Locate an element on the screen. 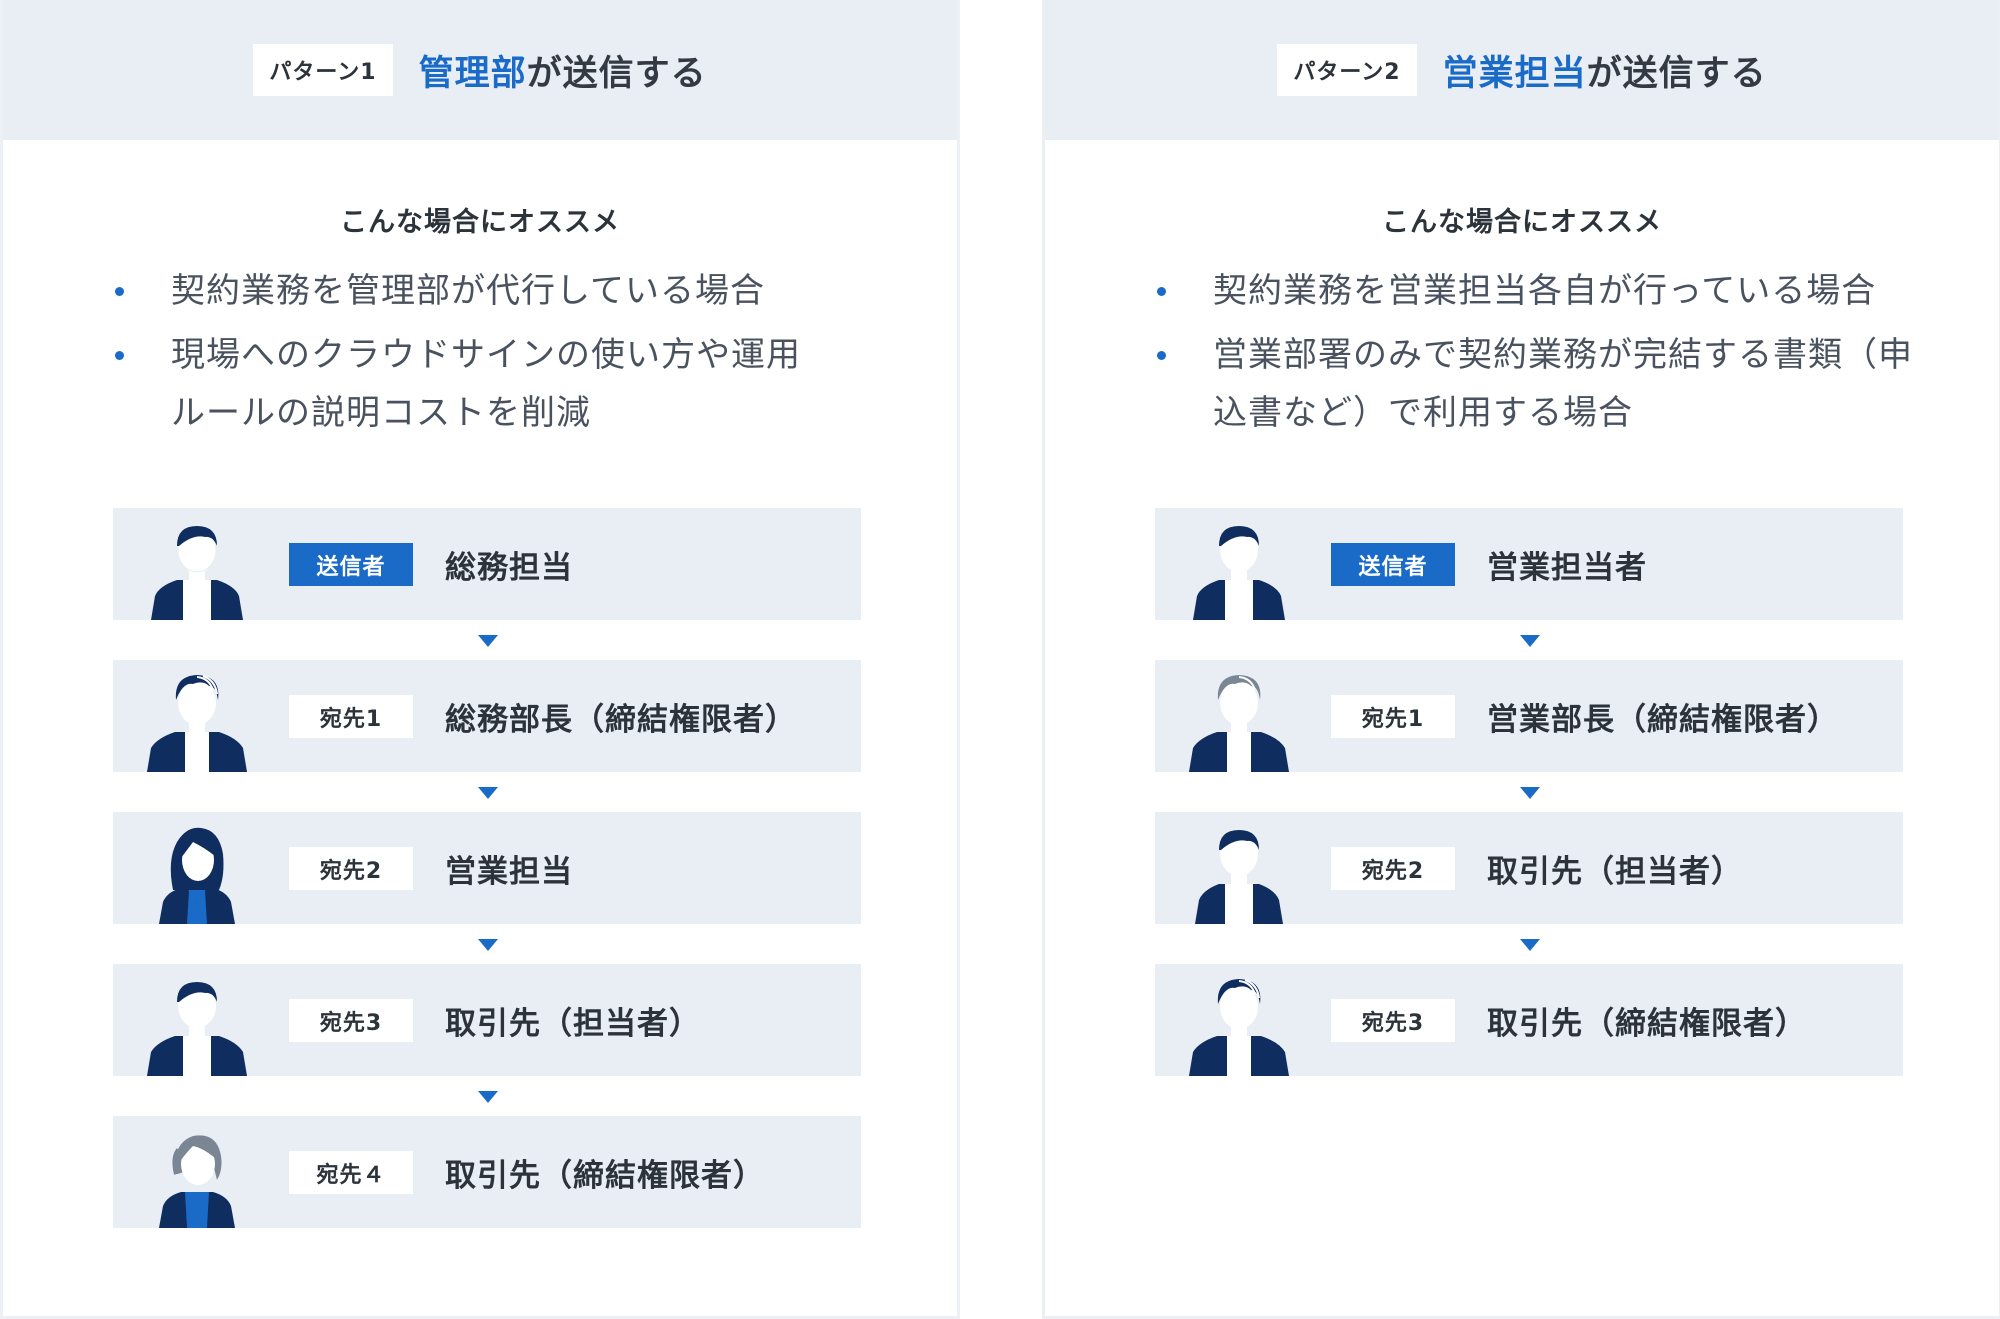 This screenshot has width=2000, height=1319. panel-title: 管理部が送信する is located at coordinates (563, 70).